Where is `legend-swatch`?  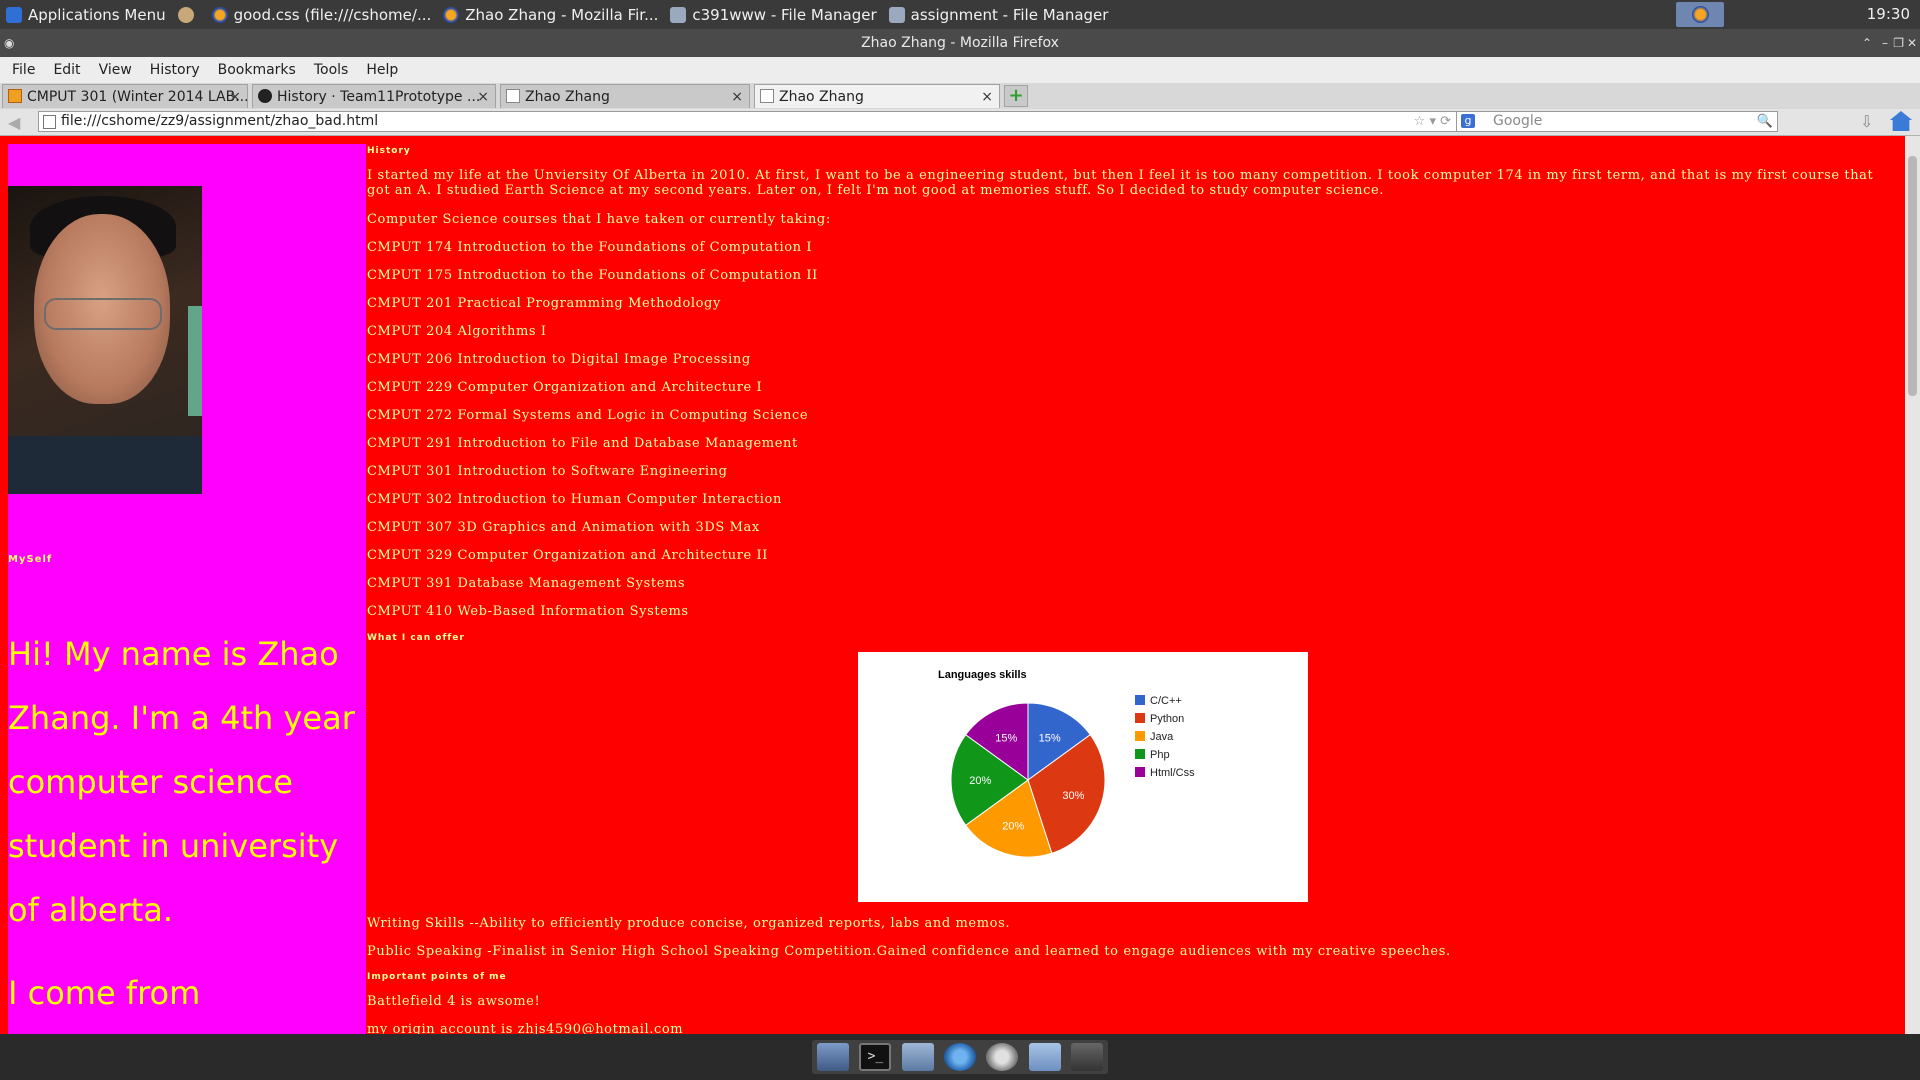 legend-swatch is located at coordinates (1140, 736).